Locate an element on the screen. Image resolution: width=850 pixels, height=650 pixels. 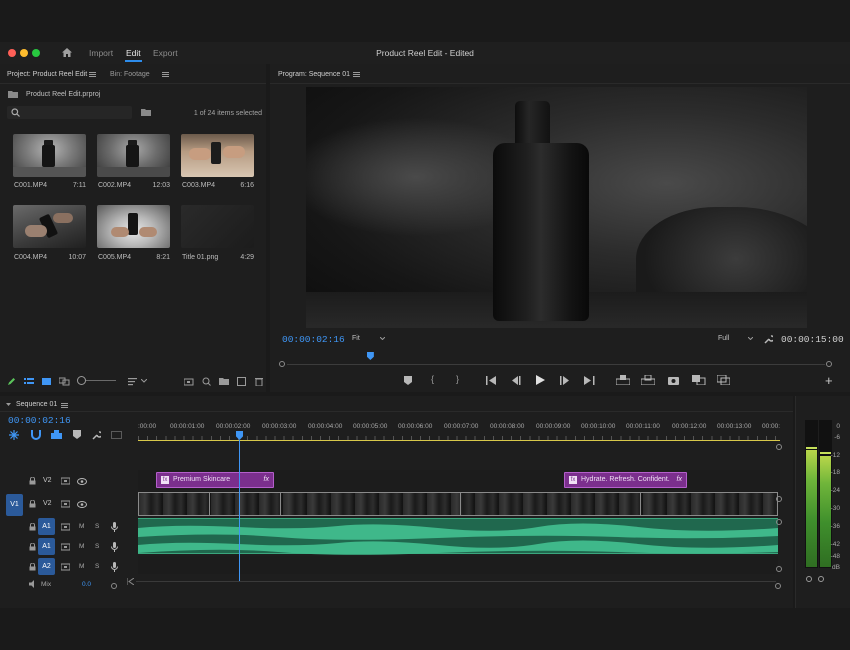
list-view-icon is located at coordinates (29, 381).